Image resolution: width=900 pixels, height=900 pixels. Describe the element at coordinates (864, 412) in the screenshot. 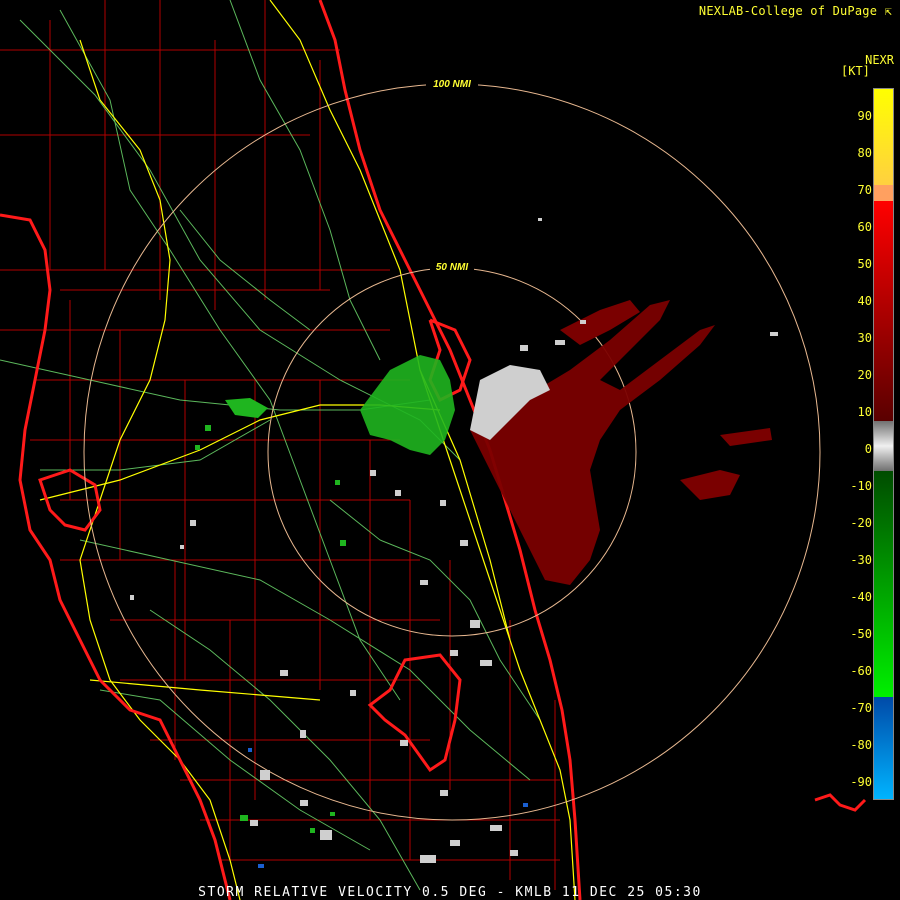

I see `scale-tick: 10` at that location.